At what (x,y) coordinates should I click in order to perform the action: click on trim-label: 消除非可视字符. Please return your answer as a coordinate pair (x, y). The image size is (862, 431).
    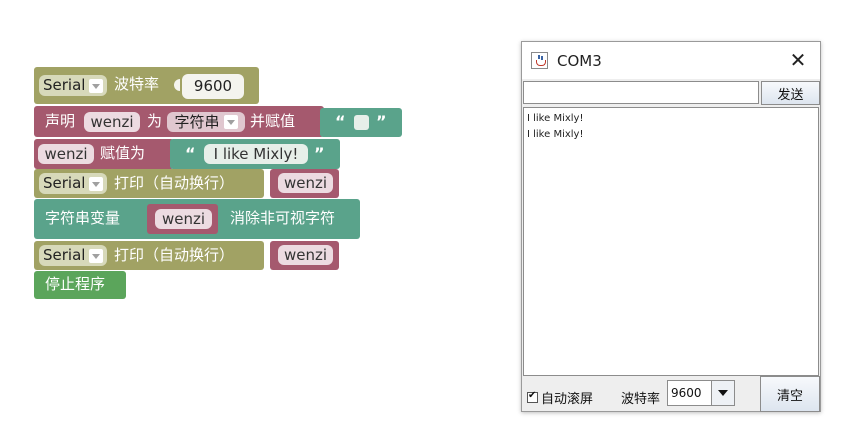
    Looking at the image, I should click on (283, 218).